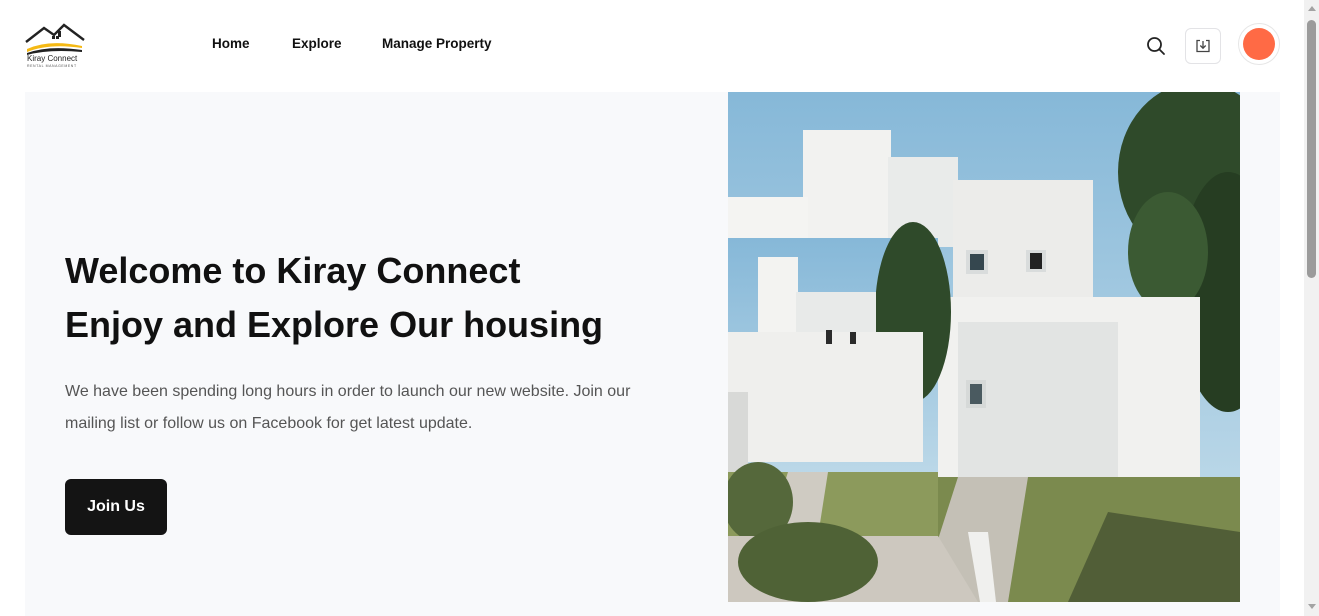 This screenshot has width=1319, height=616. Describe the element at coordinates (231, 43) in the screenshot. I see `nav-home: Home` at that location.